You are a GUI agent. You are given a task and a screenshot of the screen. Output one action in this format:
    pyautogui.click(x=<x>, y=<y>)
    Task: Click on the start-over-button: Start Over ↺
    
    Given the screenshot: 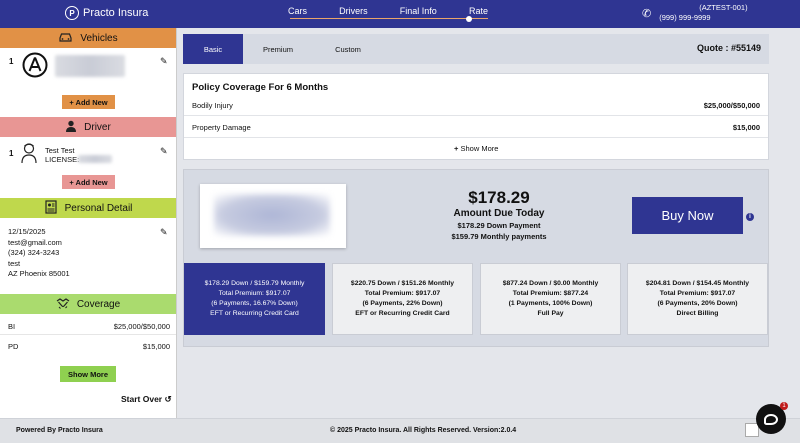 What is the action you would take?
    pyautogui.click(x=146, y=399)
    